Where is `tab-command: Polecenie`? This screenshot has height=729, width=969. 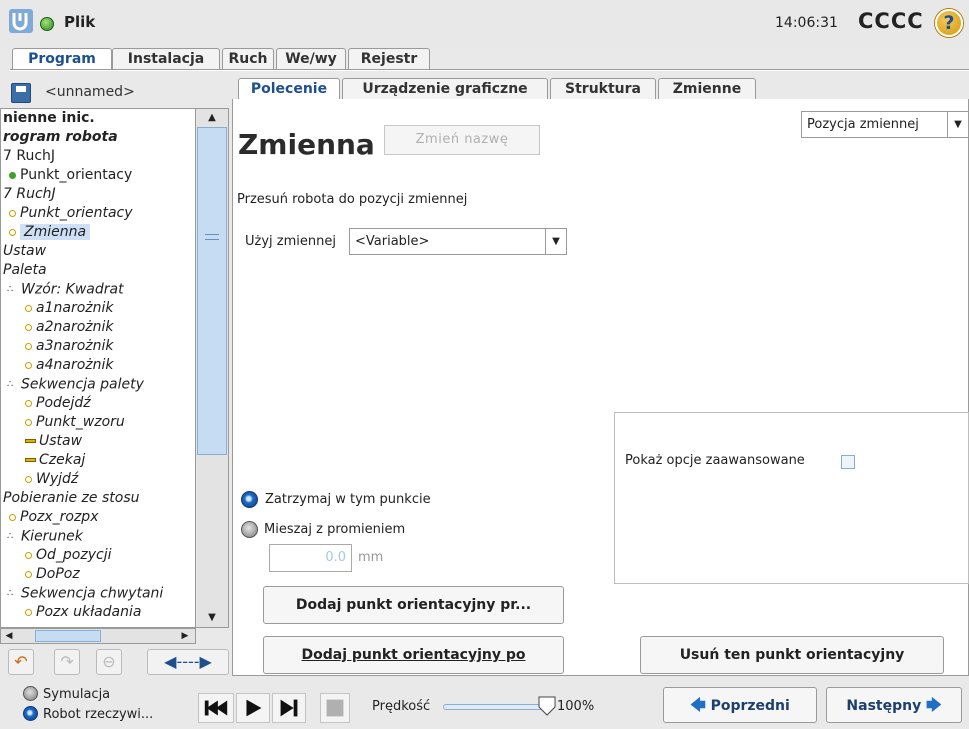 tab-command: Polecenie is located at coordinates (289, 89).